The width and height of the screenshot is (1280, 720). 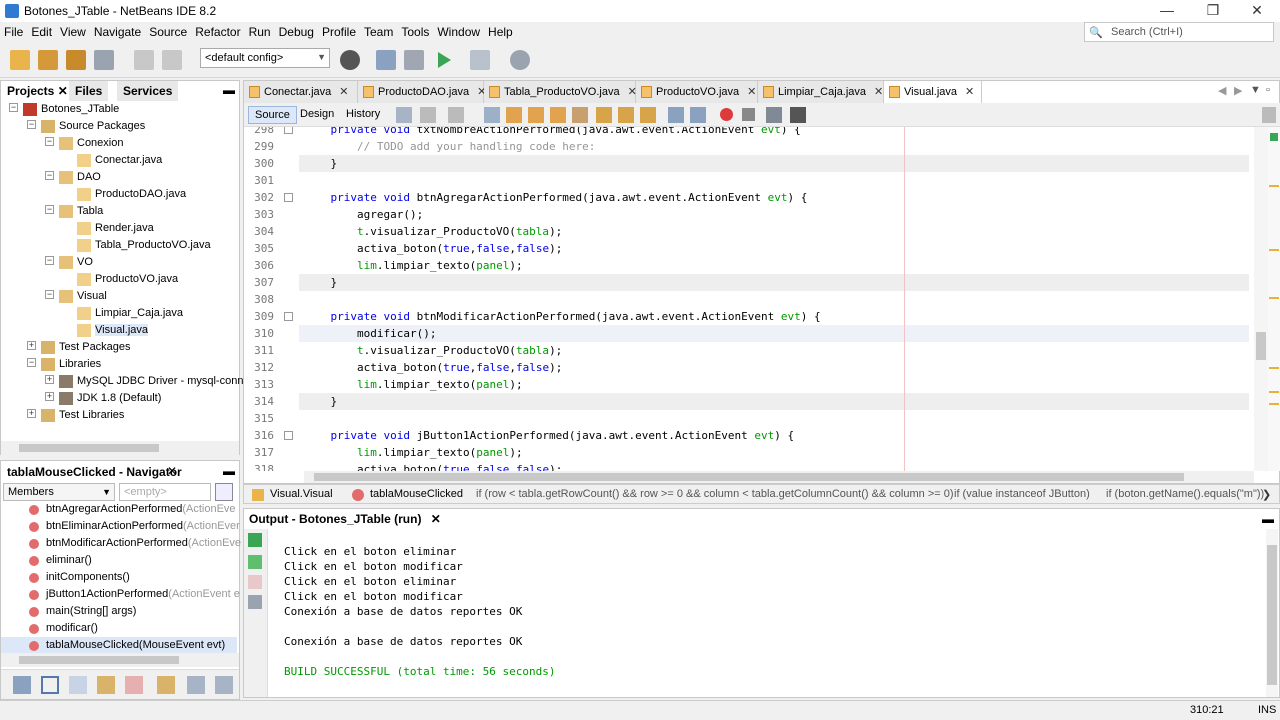 I want to click on run-icon, so click(x=444, y=60).